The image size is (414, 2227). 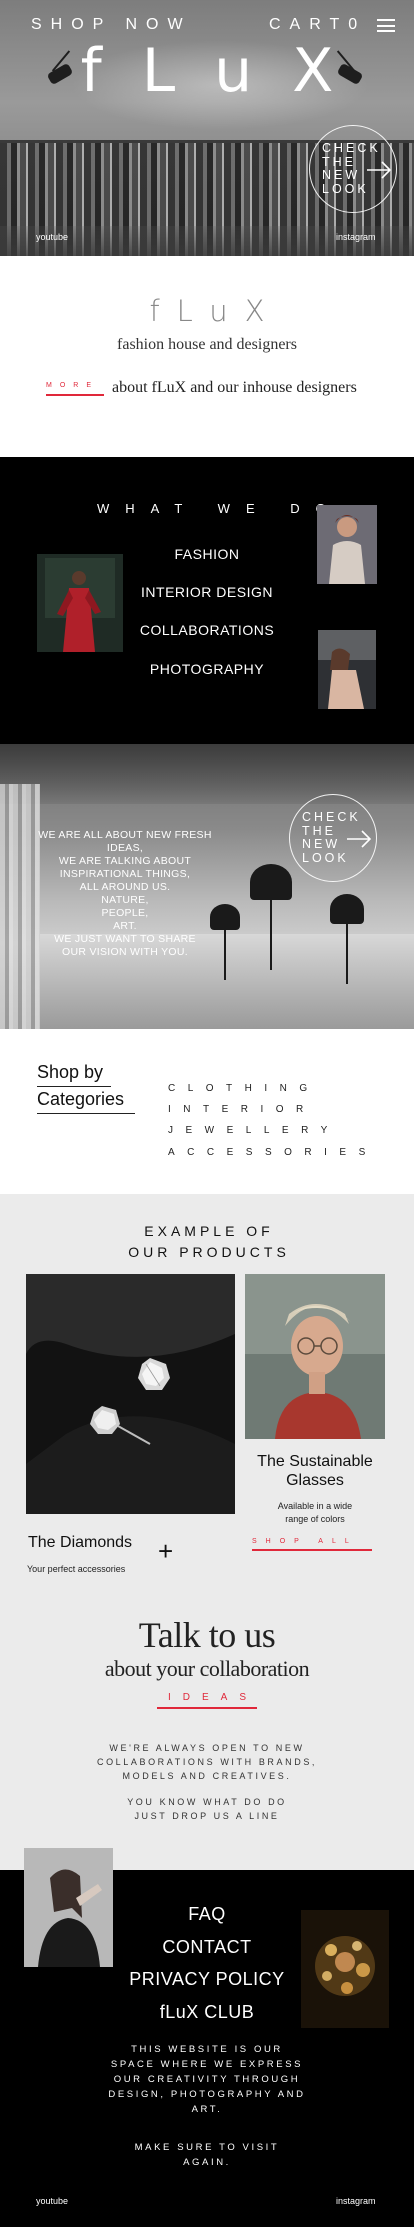 What do you see at coordinates (207, 1708) in the screenshot?
I see `ideas-underline` at bounding box center [207, 1708].